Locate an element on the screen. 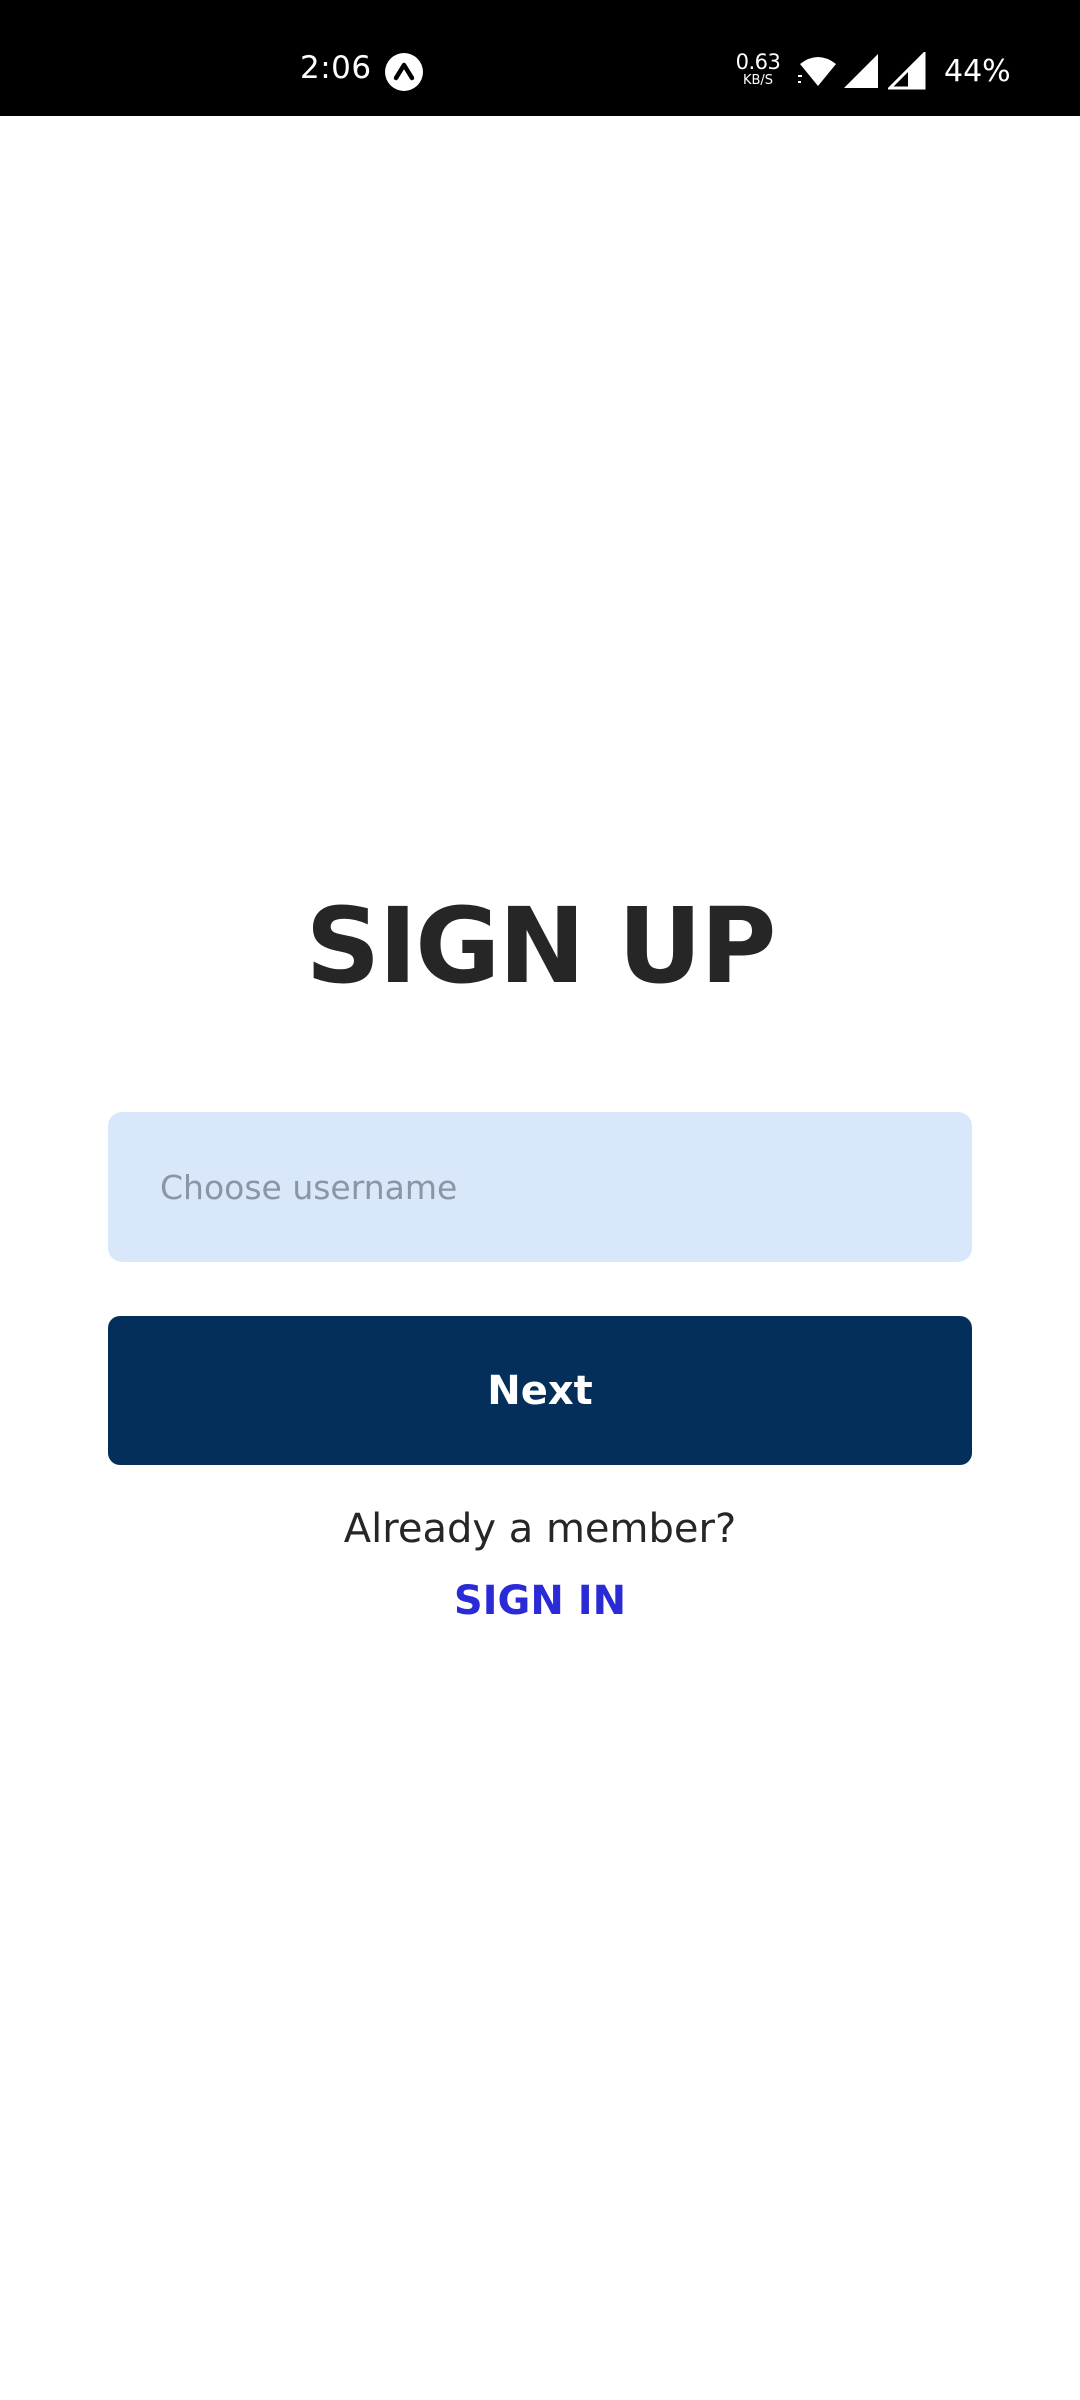 The image size is (1080, 2400). battery-level: 44% is located at coordinates (977, 71).